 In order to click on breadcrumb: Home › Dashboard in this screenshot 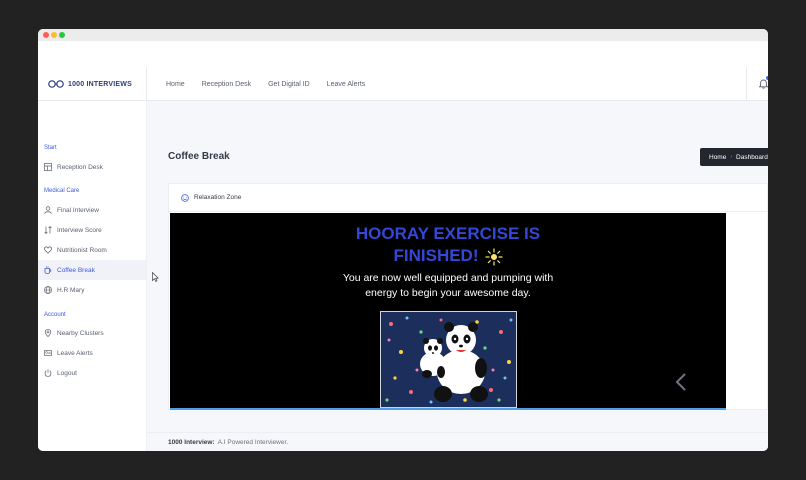, I will do `click(734, 157)`.